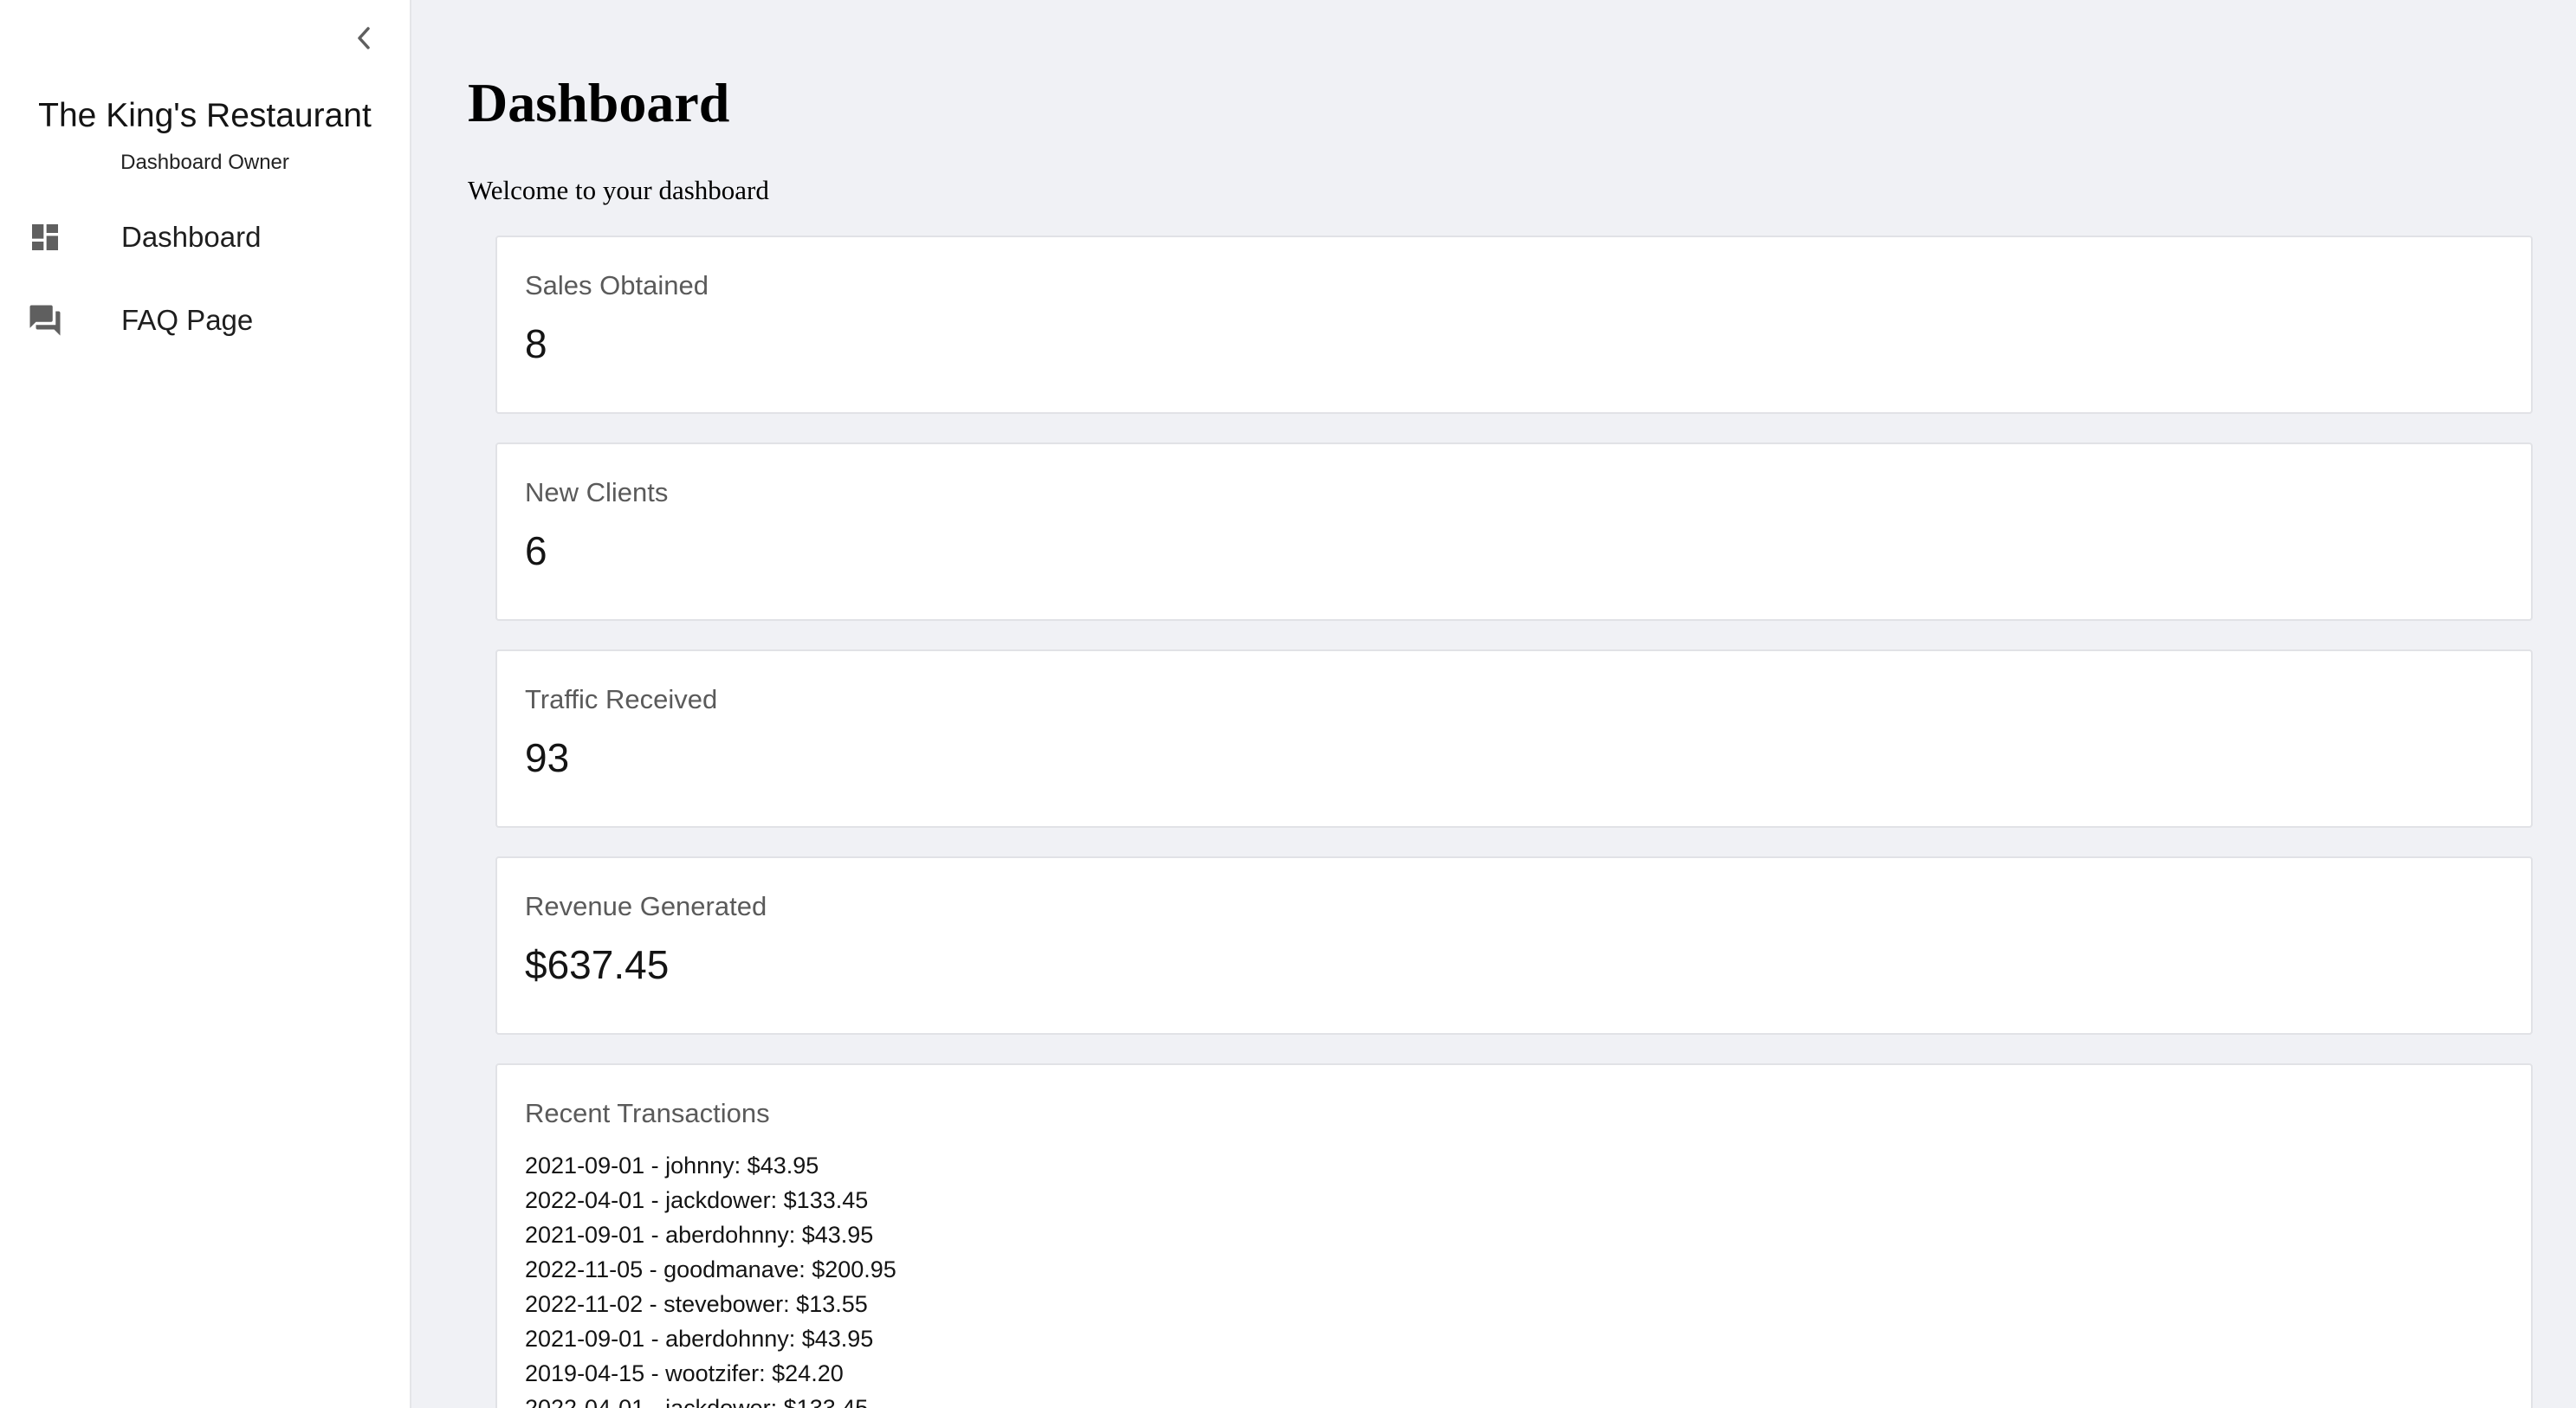  I want to click on stat-label: Traffic Received, so click(621, 699).